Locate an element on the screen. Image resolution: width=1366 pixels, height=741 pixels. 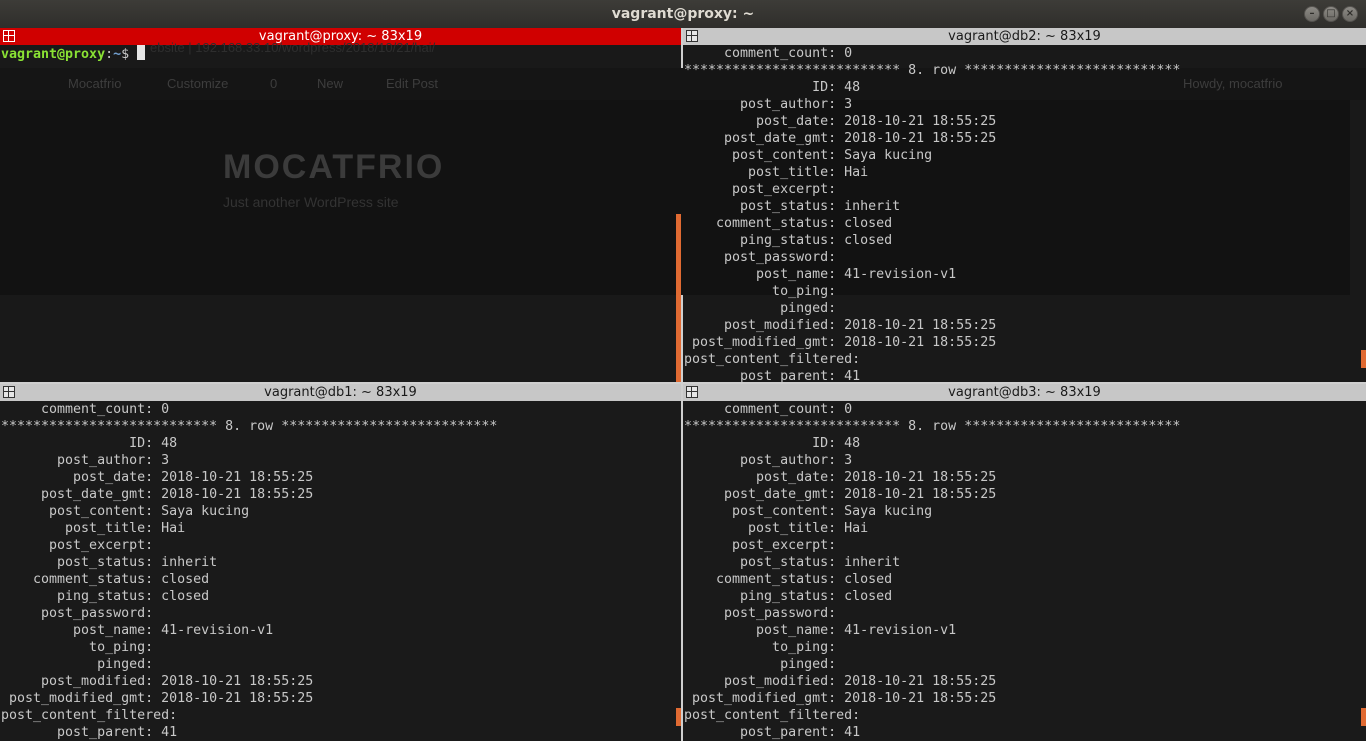
scrollbar-db1 is located at coordinates (678, 717).